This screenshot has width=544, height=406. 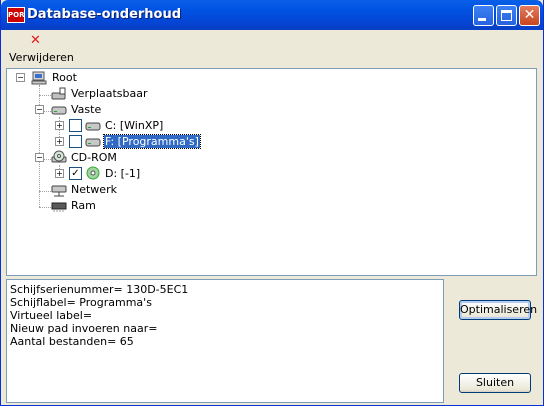 I want to click on close-button: Sluiten, so click(x=495, y=383).